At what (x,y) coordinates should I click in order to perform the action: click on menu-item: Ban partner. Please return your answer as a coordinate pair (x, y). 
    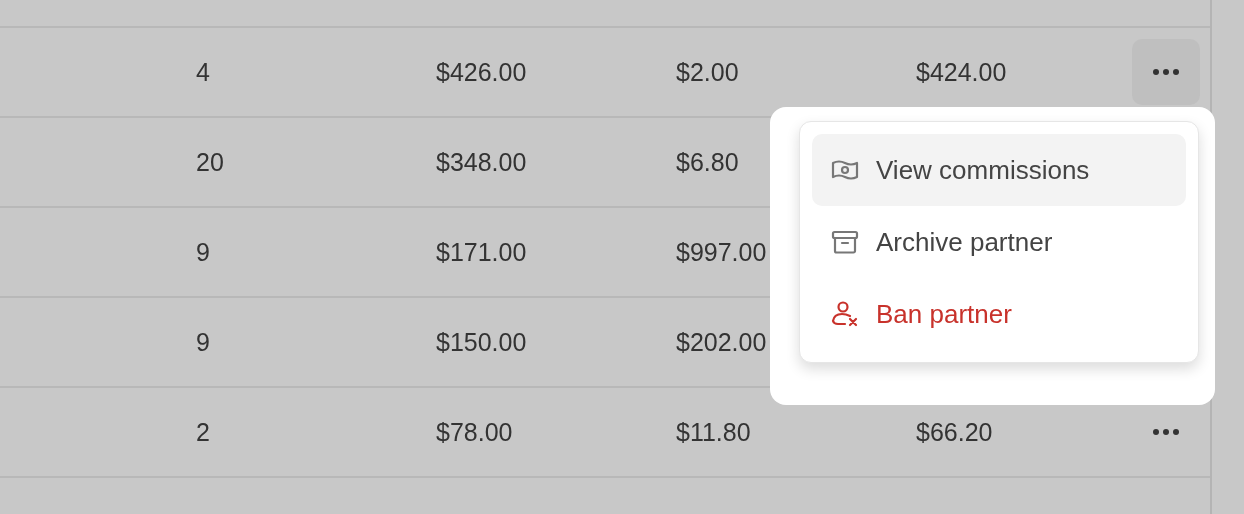
    Looking at the image, I should click on (999, 314).